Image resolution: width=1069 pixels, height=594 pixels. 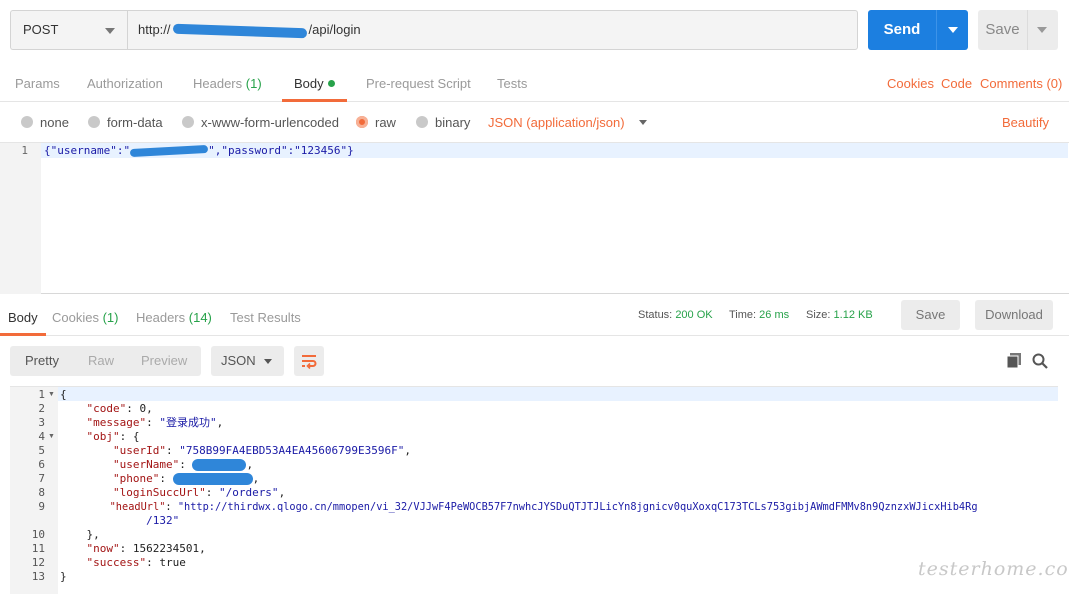 I want to click on code-line: "message": "登录成功",, so click(x=155, y=422).